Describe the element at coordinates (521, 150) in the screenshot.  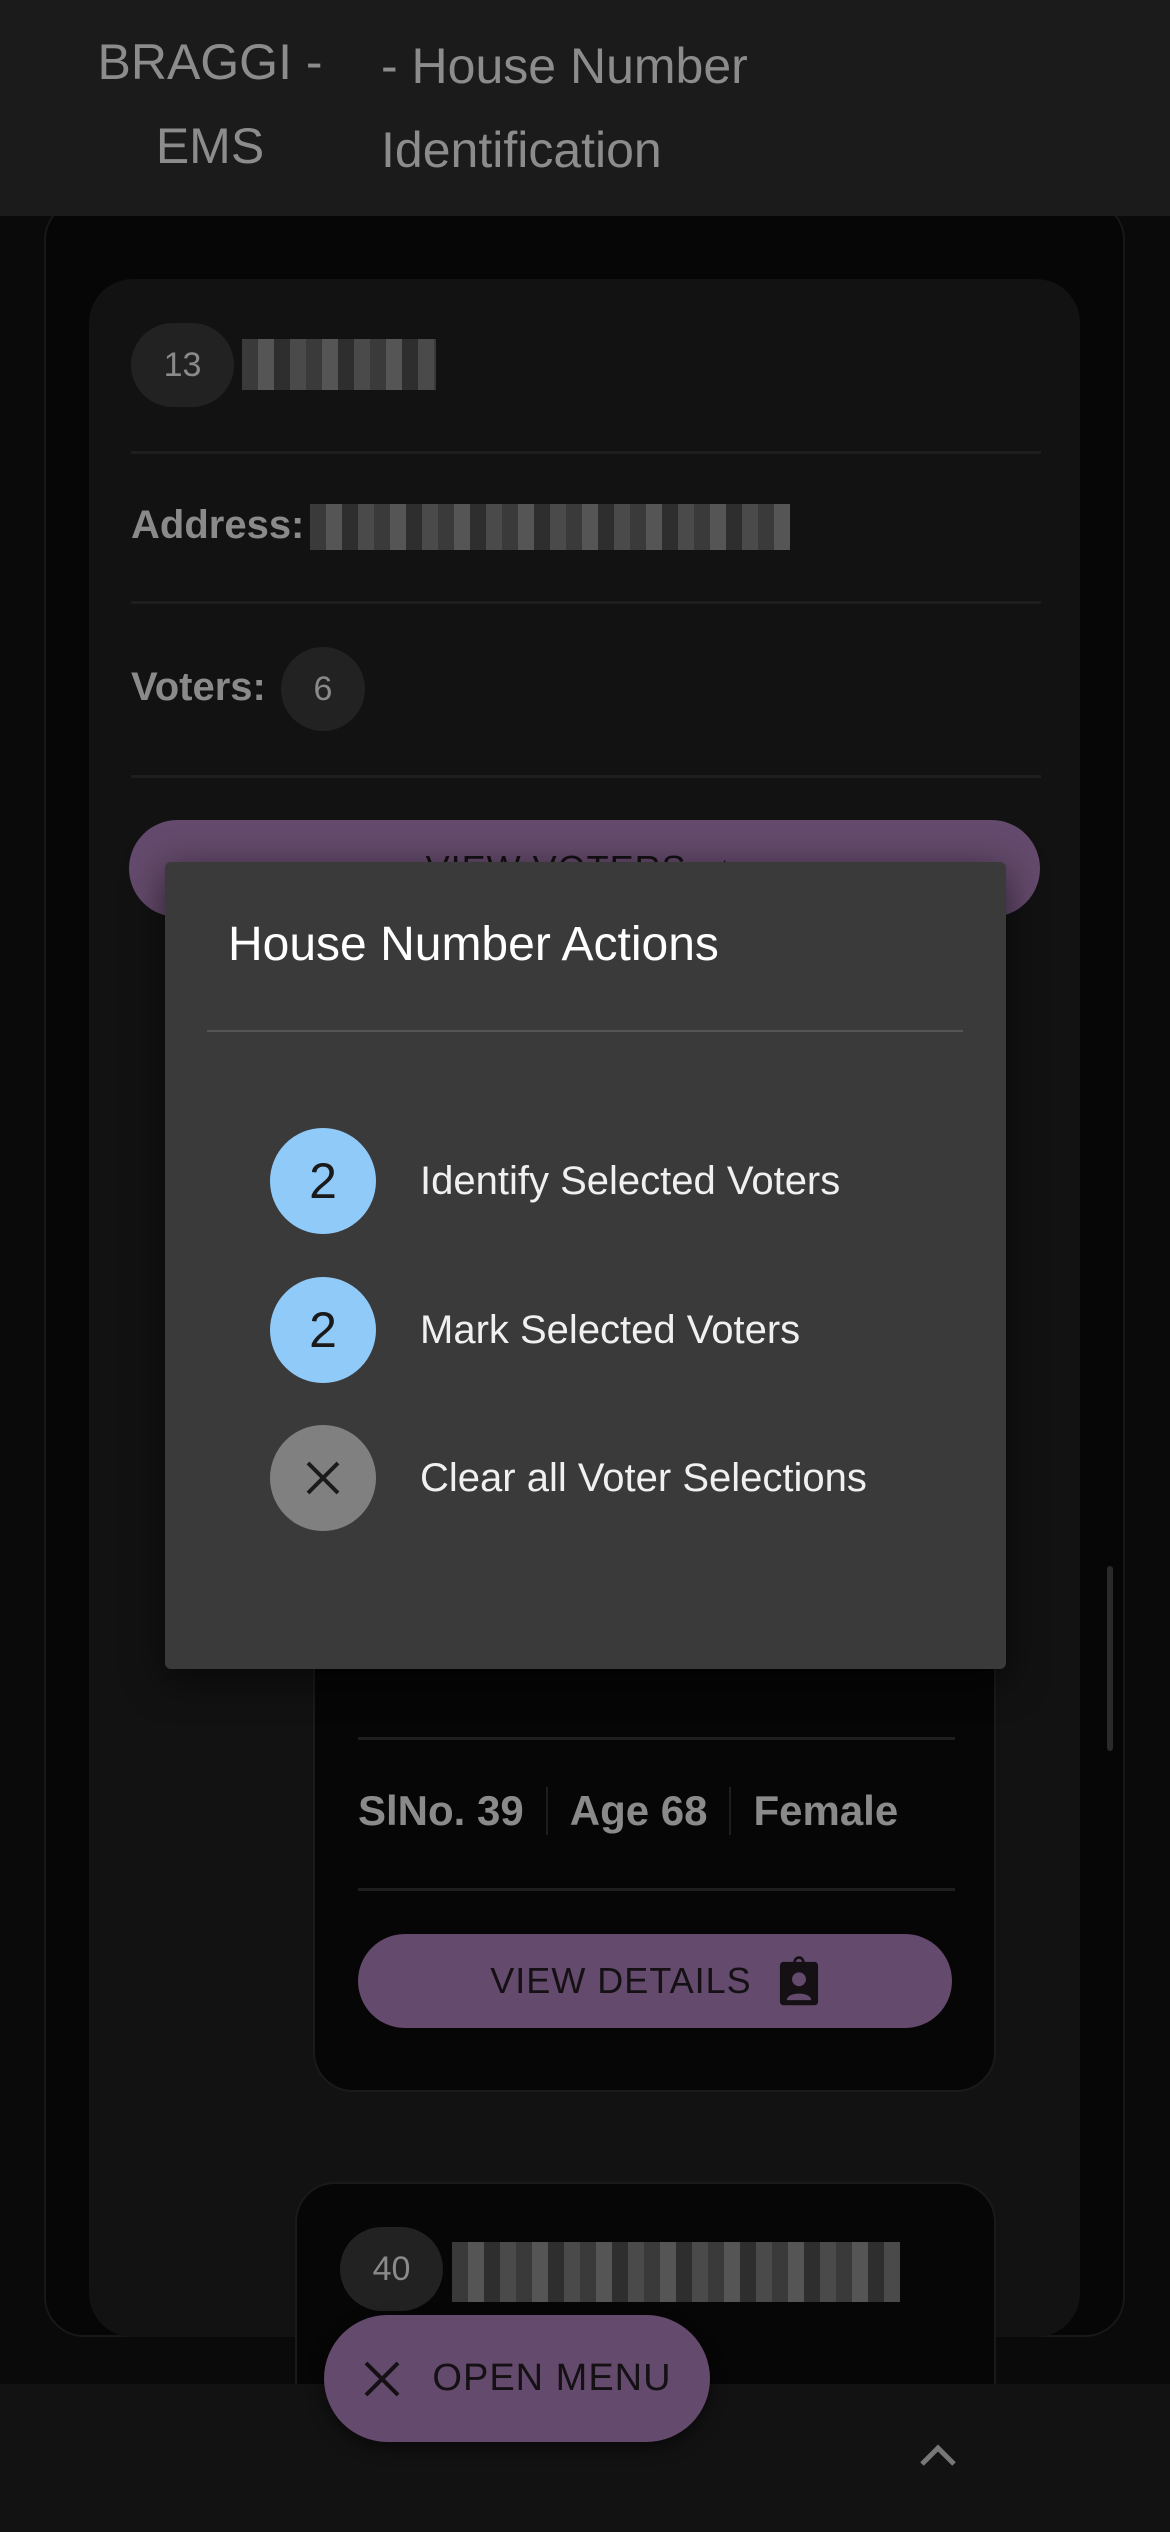
I see `page-title-line2: Identification` at that location.